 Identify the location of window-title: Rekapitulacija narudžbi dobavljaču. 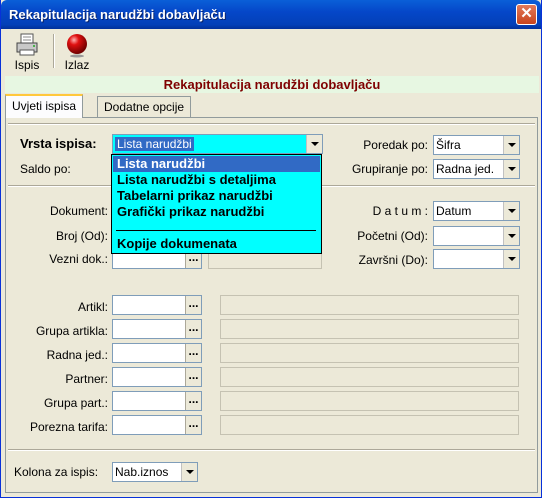
(117, 14).